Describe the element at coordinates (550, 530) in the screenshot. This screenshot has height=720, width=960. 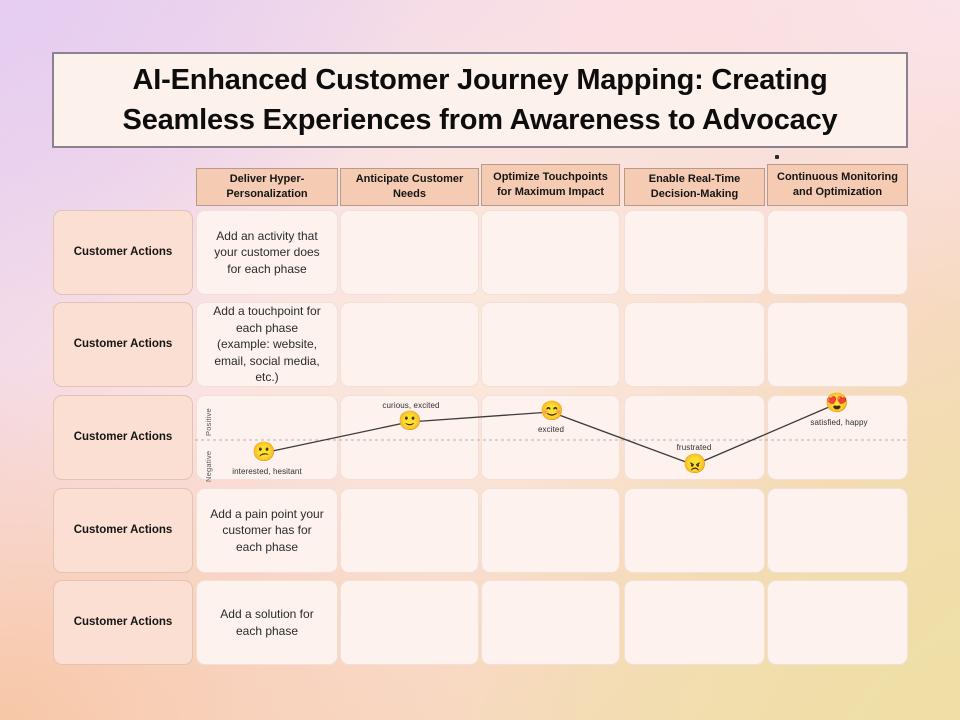
I see `cell-r4-c3` at that location.